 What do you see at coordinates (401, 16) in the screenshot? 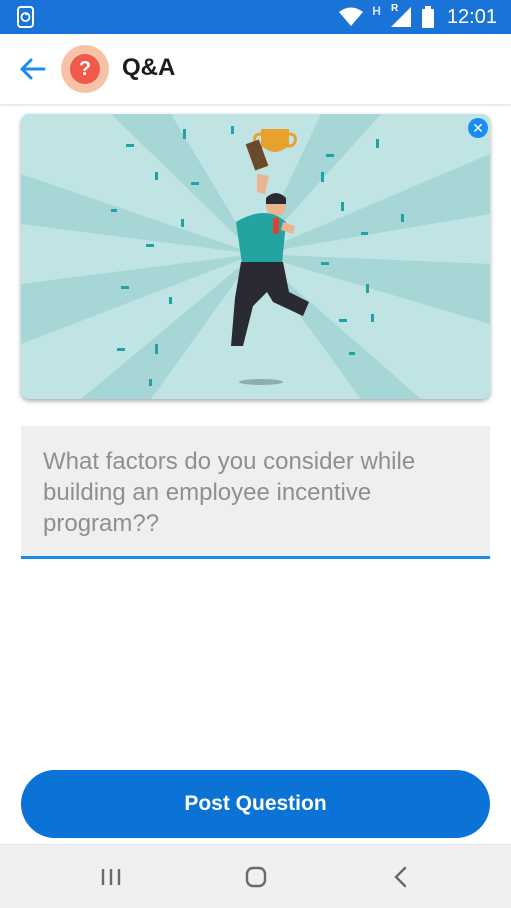
I see `signal-icon: R` at bounding box center [401, 16].